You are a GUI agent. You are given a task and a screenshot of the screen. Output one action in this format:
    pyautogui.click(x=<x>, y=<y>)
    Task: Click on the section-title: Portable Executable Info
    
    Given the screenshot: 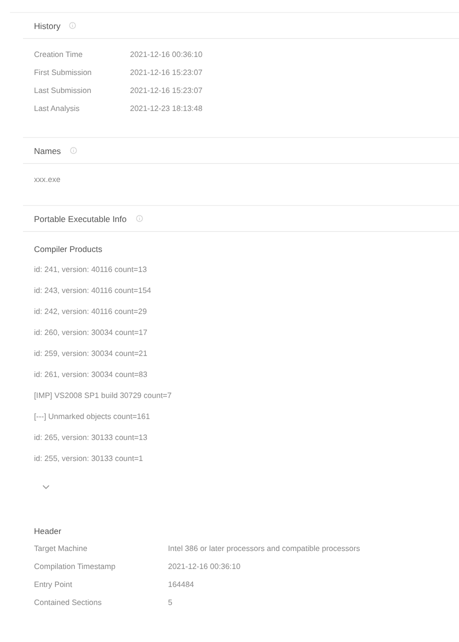 What is the action you would take?
    pyautogui.click(x=80, y=219)
    